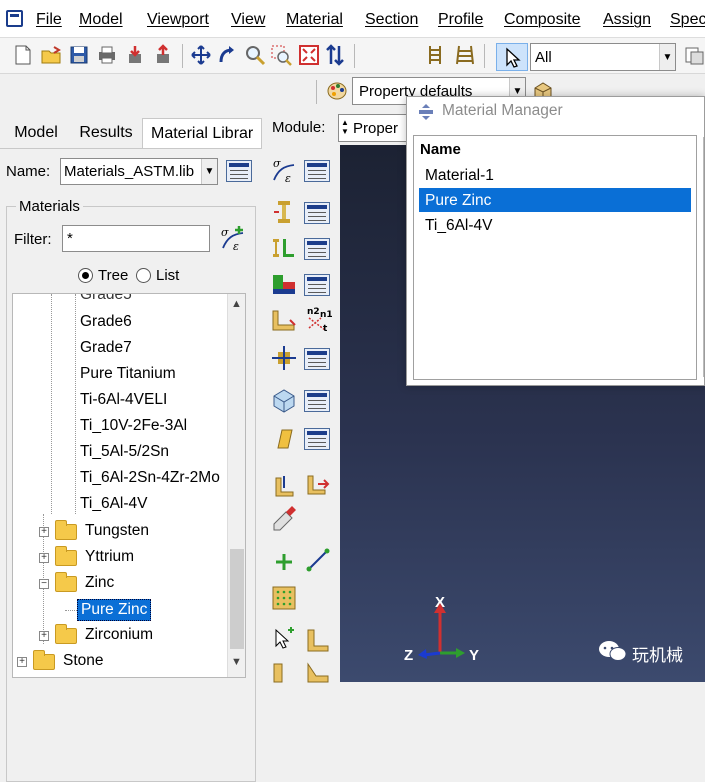 The height and width of the screenshot is (782, 705). Describe the element at coordinates (107, 55) in the screenshot. I see `print-icon` at that location.